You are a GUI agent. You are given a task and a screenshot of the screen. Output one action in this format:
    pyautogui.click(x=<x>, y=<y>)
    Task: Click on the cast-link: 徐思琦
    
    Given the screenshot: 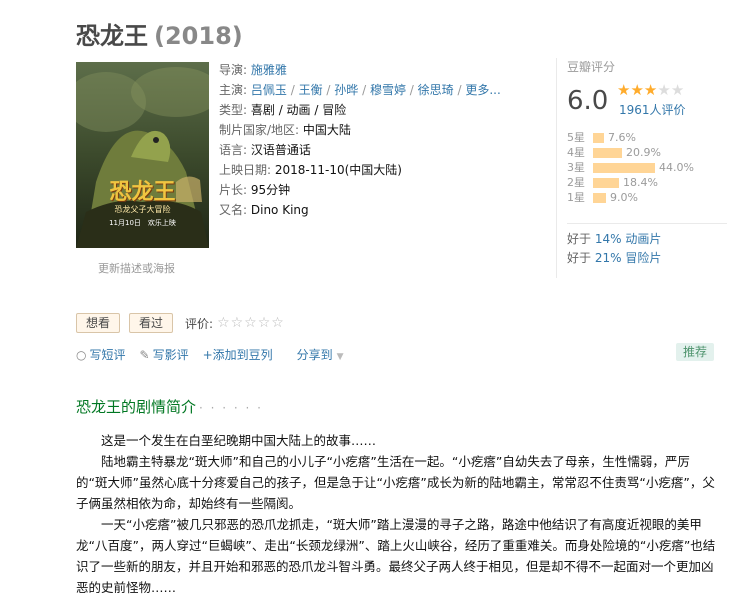 What is the action you would take?
    pyautogui.click(x=436, y=90)
    